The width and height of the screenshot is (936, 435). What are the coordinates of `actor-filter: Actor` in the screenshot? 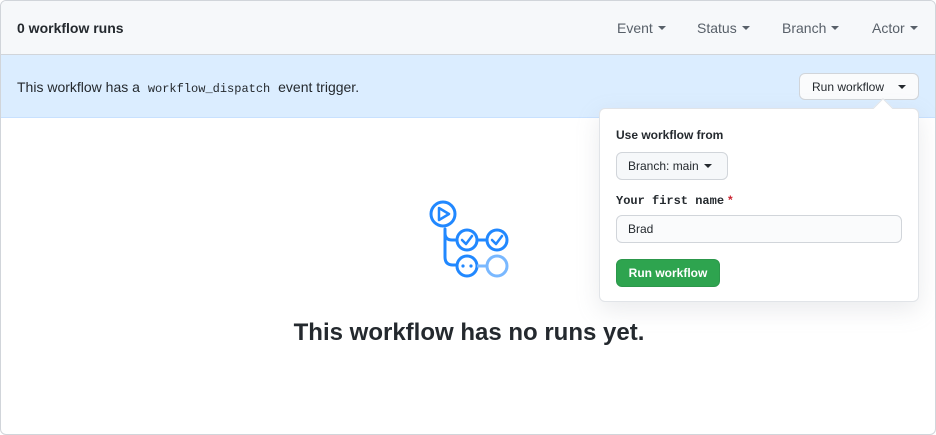 It's located at (895, 28).